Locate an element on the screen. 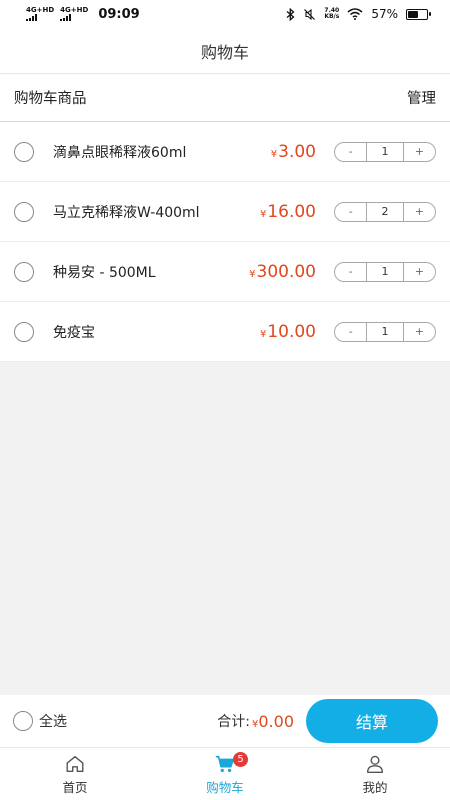 This screenshot has height=800, width=450. mute-icon is located at coordinates (310, 14).